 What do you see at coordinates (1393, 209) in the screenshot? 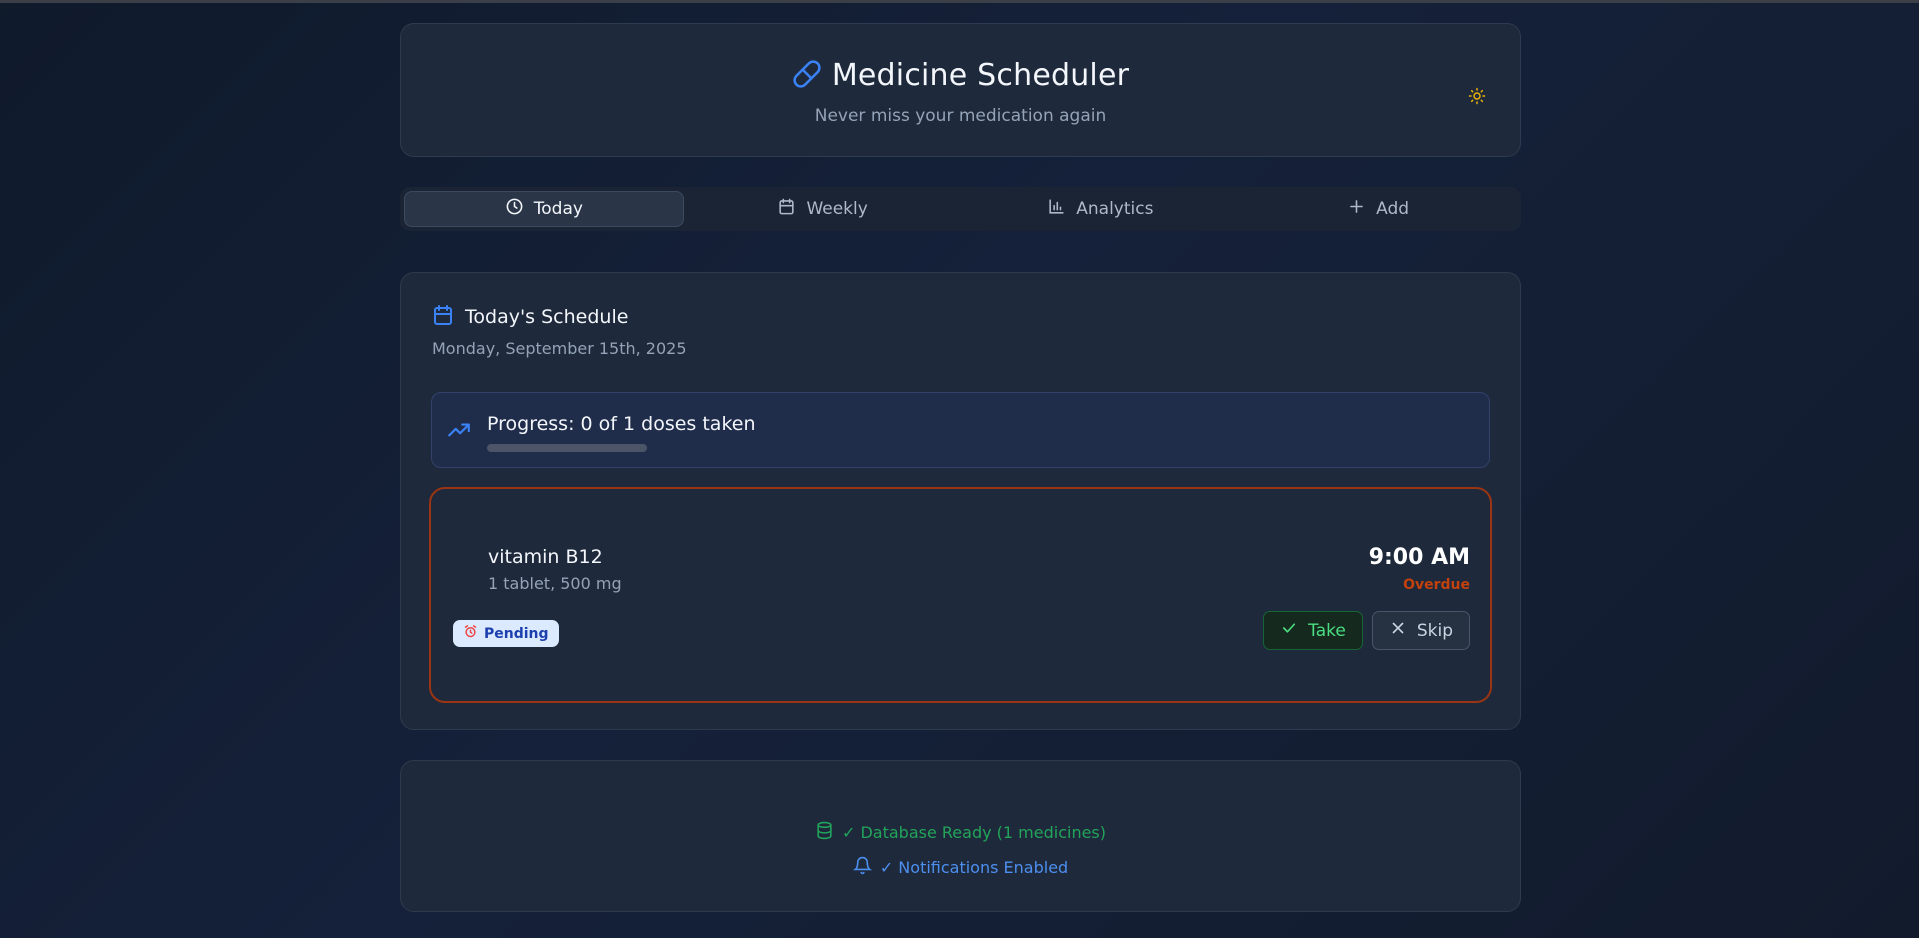
I see `tab-label: Add` at bounding box center [1393, 209].